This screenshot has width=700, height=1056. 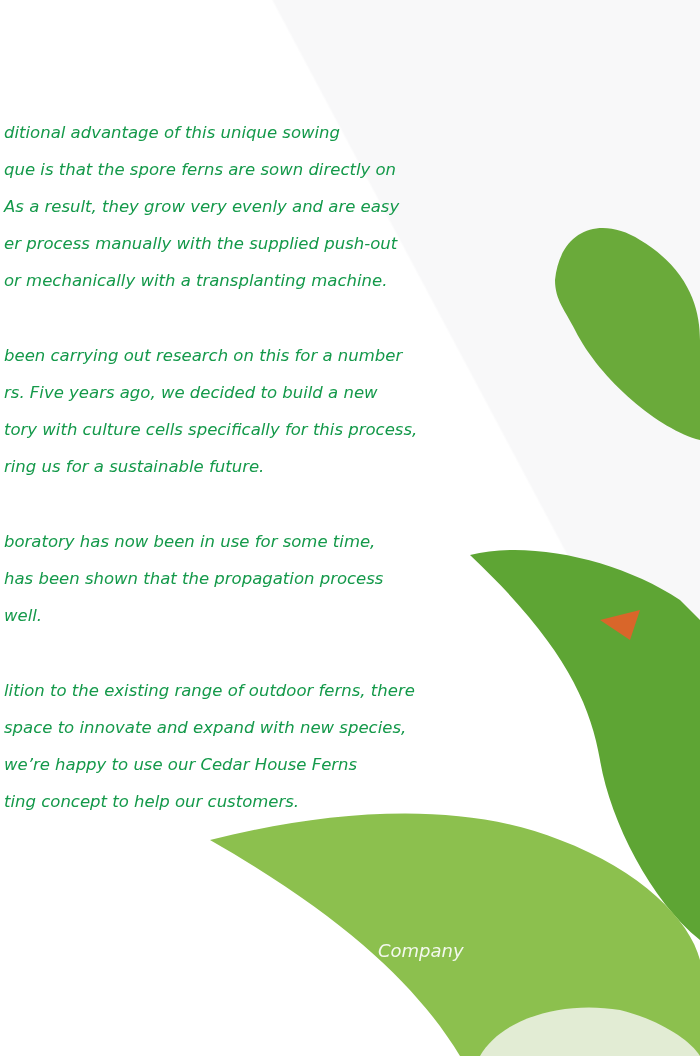 I want to click on photo-caption: Company, so click(x=421, y=950).